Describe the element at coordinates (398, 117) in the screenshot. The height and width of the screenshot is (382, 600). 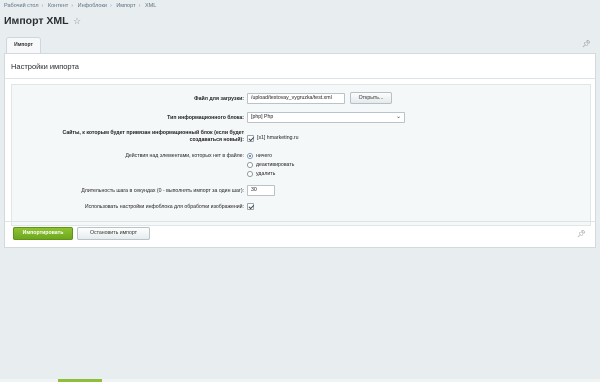
I see `chevron-down-icon: ⌄` at that location.